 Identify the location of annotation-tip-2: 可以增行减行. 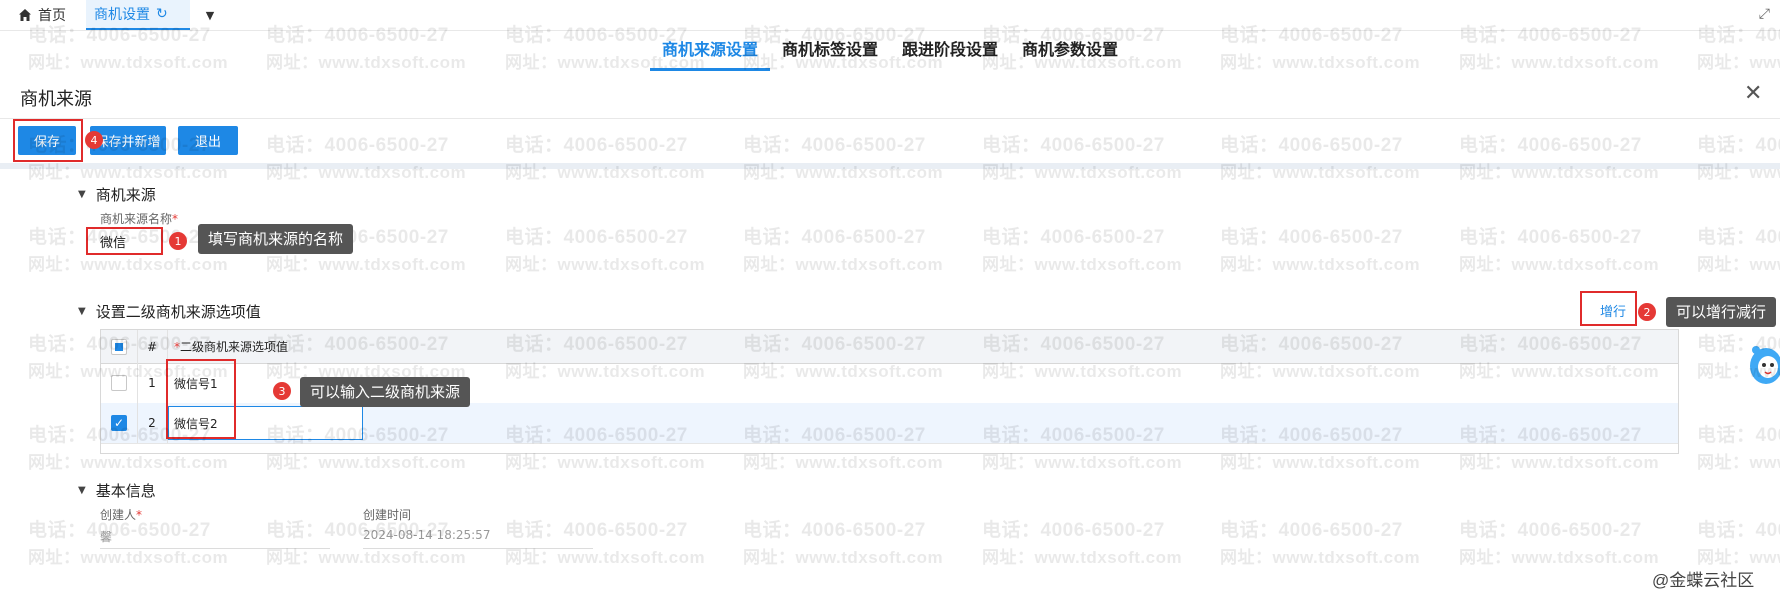
(1721, 312).